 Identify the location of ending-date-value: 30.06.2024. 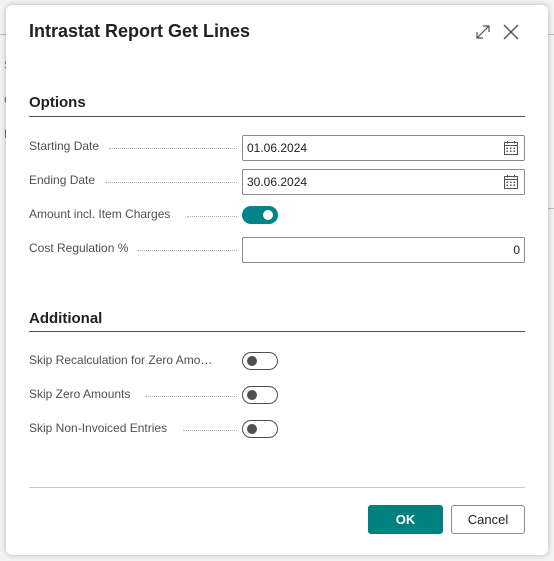
(277, 182).